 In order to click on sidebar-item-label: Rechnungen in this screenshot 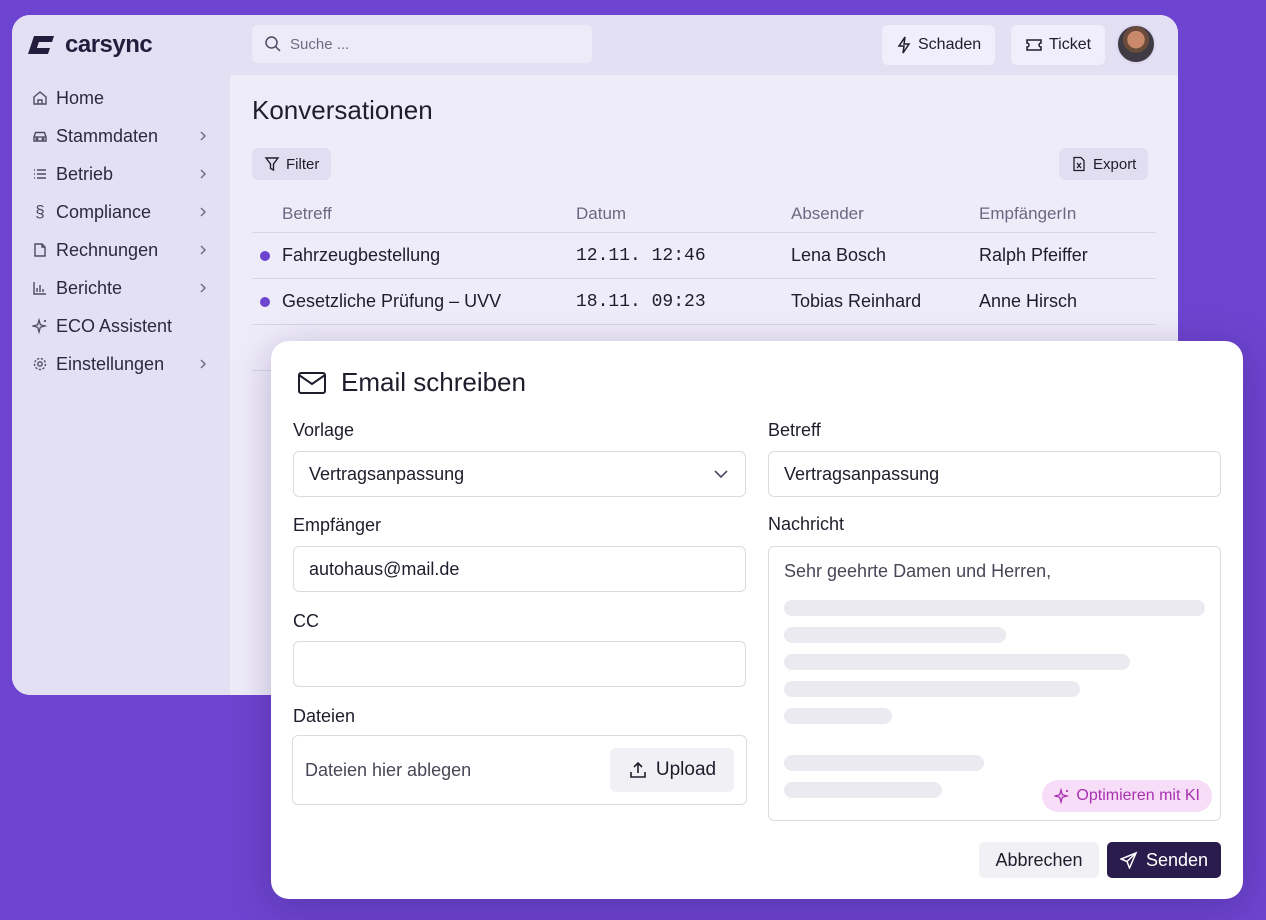, I will do `click(107, 249)`.